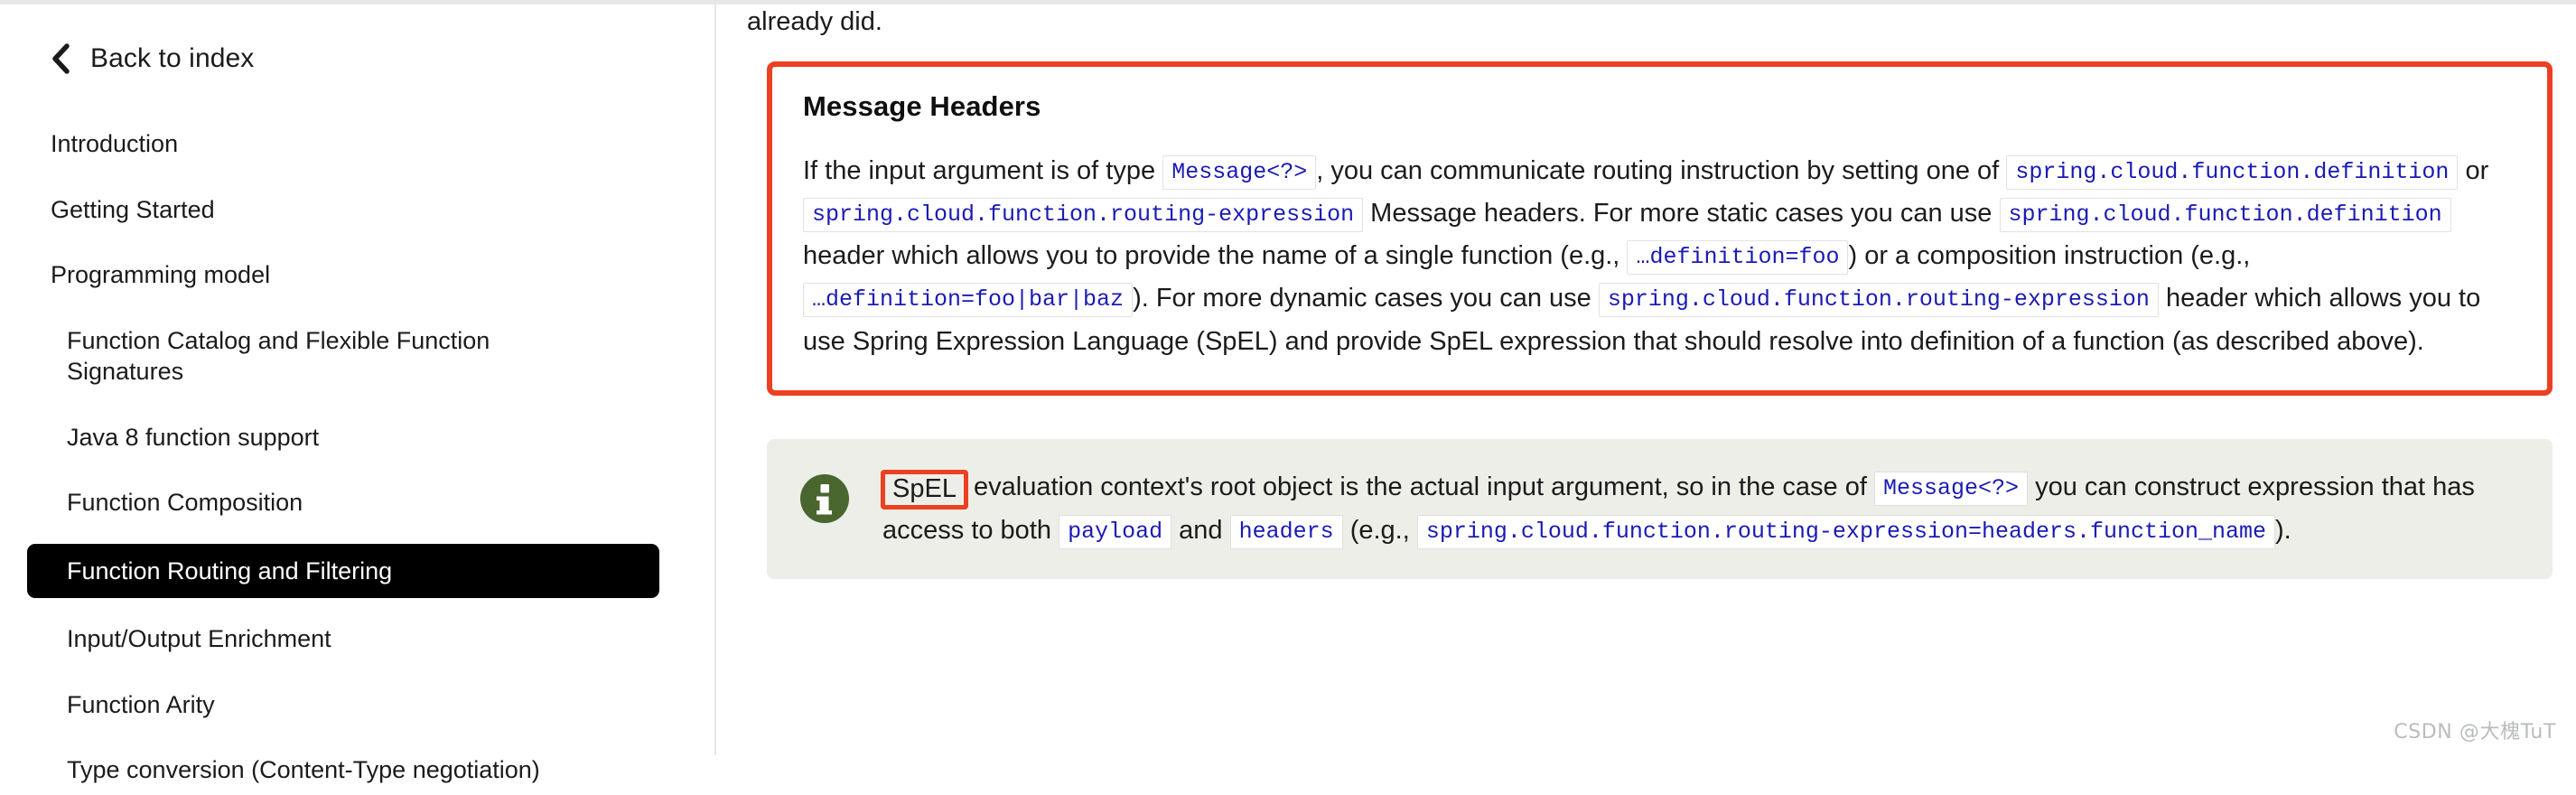  What do you see at coordinates (1201, 531) in the screenshot?
I see `note-text-3: and` at bounding box center [1201, 531].